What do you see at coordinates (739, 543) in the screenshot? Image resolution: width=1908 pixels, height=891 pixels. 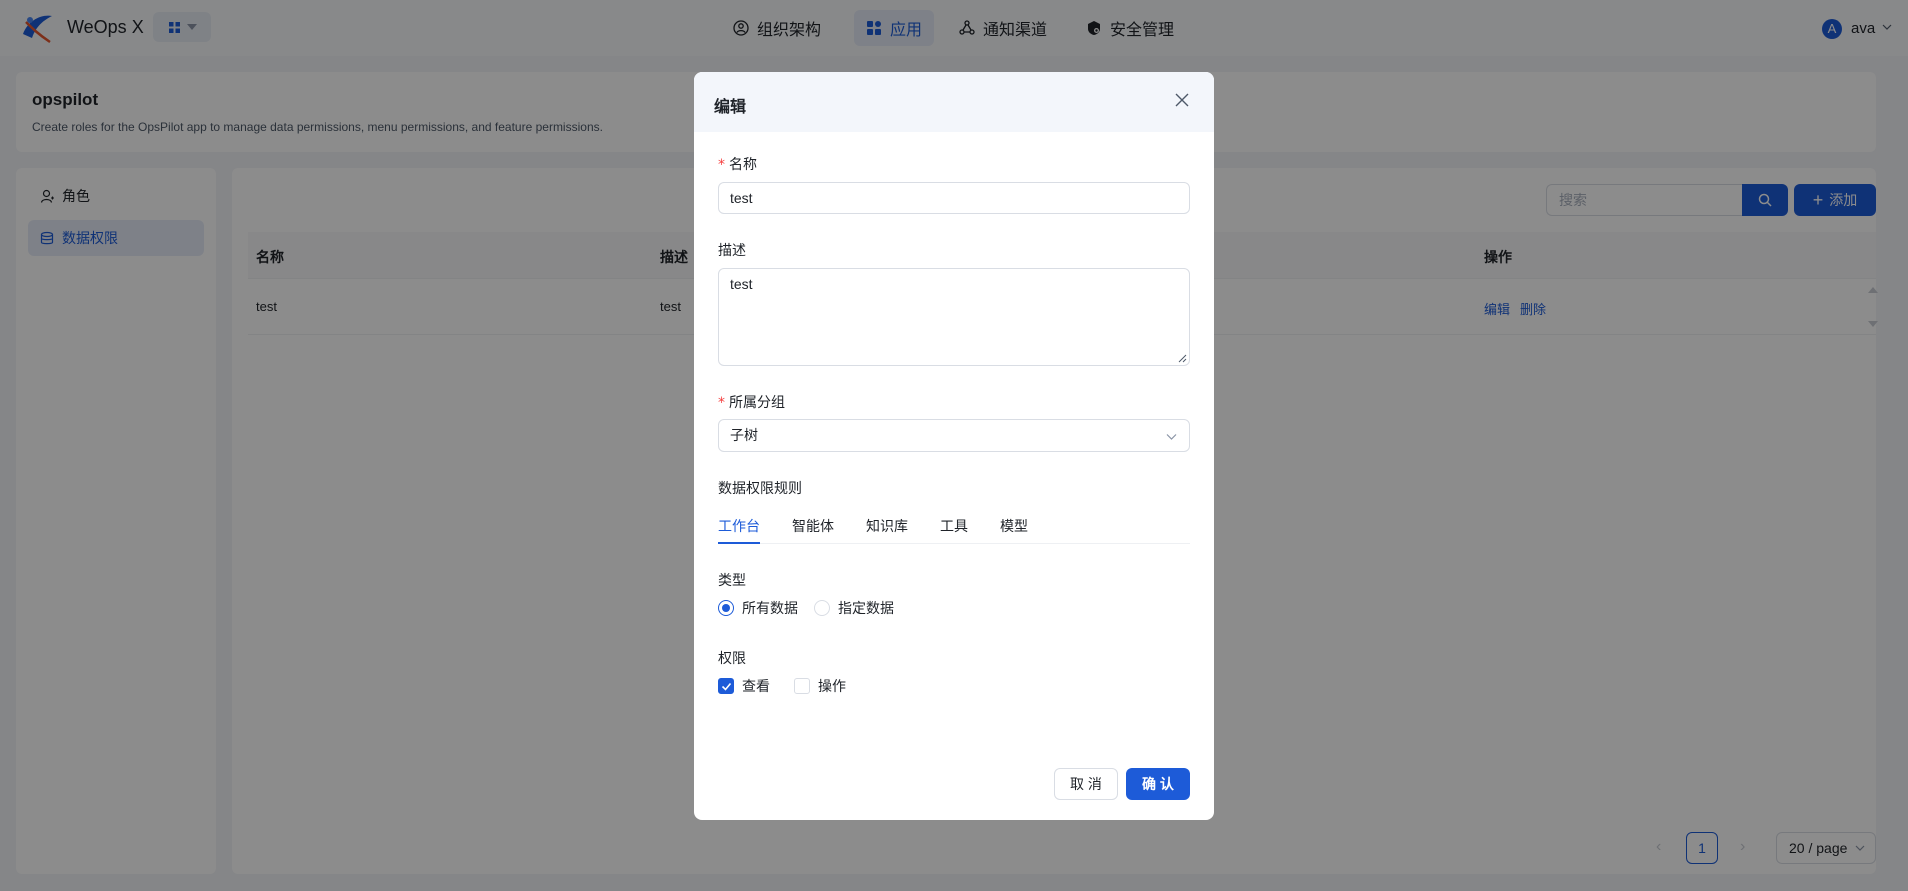 I see `active-tab-indicator` at bounding box center [739, 543].